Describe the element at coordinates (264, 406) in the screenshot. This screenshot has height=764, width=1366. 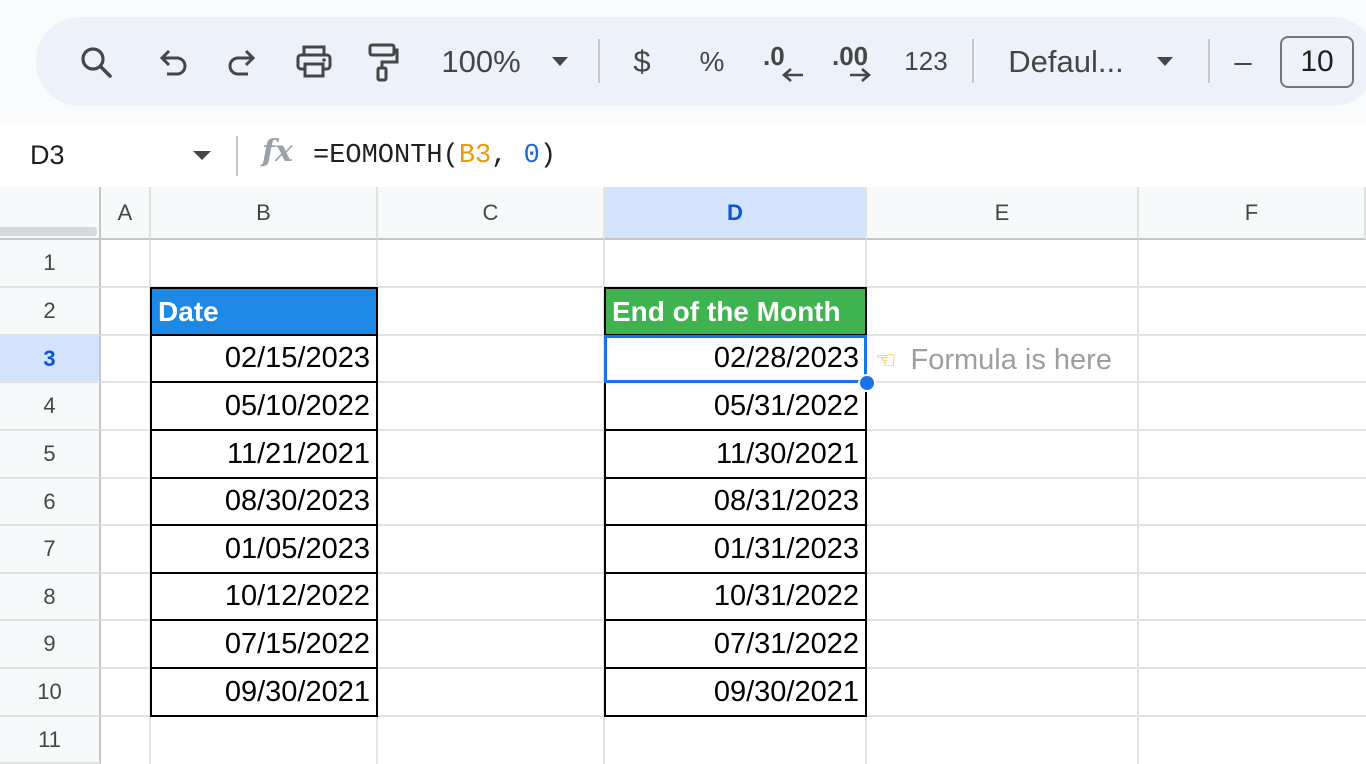
I see `date-cell: 05/10/2022` at that location.